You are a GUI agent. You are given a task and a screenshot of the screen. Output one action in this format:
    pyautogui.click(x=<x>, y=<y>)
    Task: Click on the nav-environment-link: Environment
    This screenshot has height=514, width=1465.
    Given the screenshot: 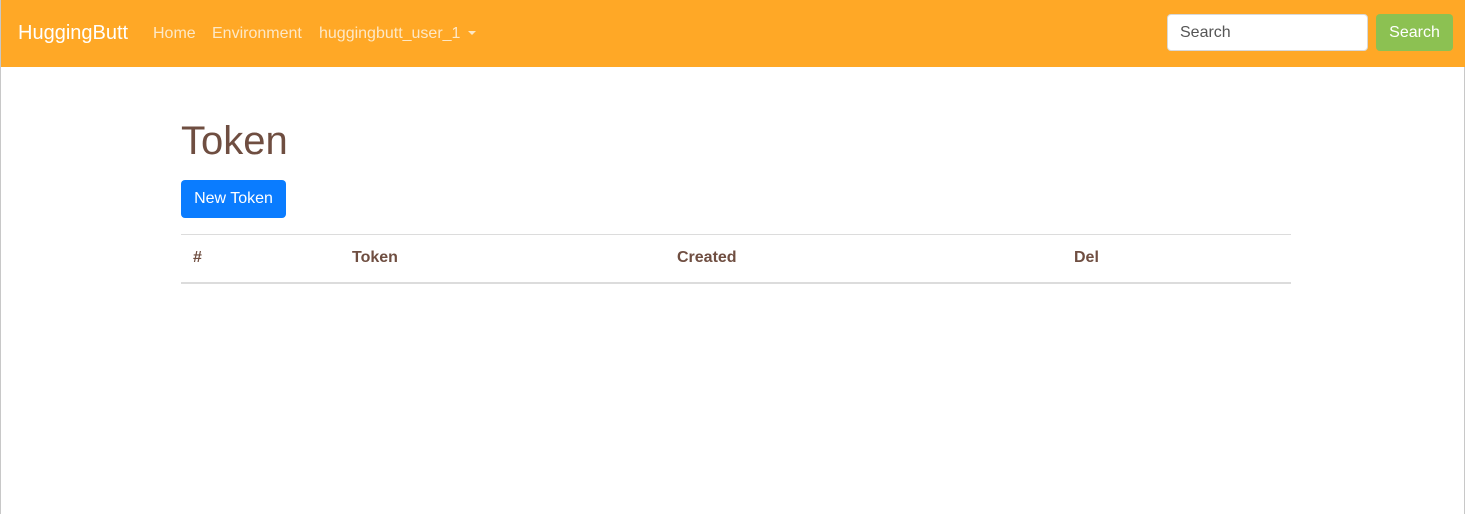 What is the action you would take?
    pyautogui.click(x=257, y=33)
    